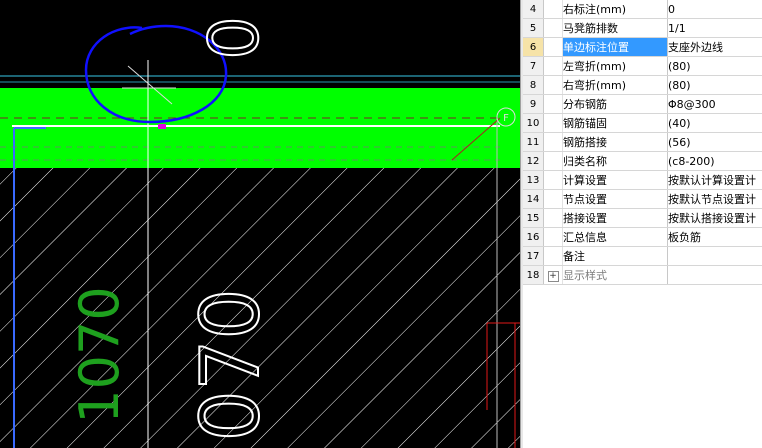 Image resolution: width=762 pixels, height=448 pixels. Describe the element at coordinates (714, 237) in the screenshot. I see `property-value: 板负筋` at that location.